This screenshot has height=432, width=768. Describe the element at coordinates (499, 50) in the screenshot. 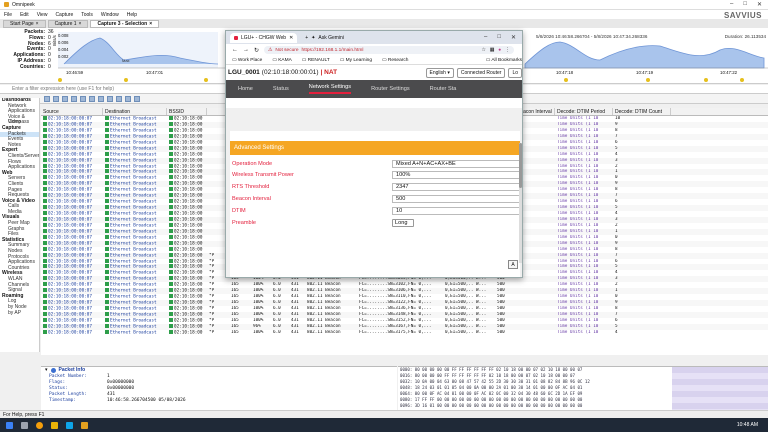

I see `profile-icon: ●` at that location.